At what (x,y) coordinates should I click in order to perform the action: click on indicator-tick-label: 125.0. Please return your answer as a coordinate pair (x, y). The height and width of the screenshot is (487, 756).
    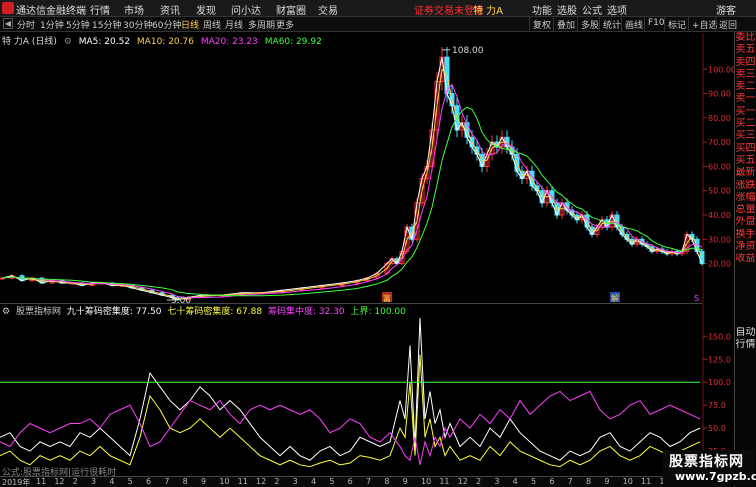
    Looking at the image, I should click on (719, 359).